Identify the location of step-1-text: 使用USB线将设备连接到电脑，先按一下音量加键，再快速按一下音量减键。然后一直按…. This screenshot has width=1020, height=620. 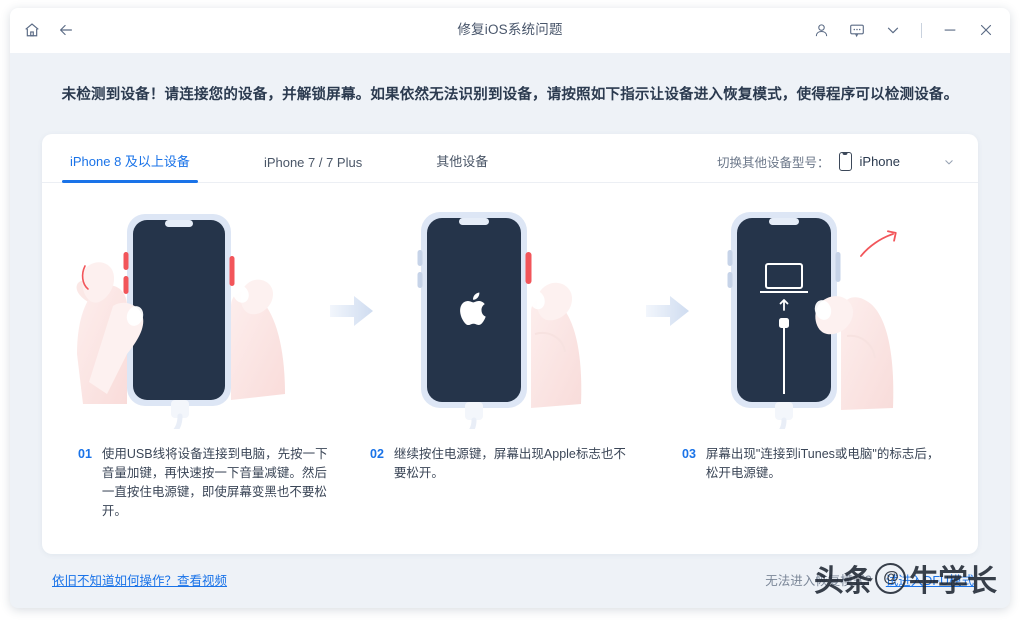
(214, 482).